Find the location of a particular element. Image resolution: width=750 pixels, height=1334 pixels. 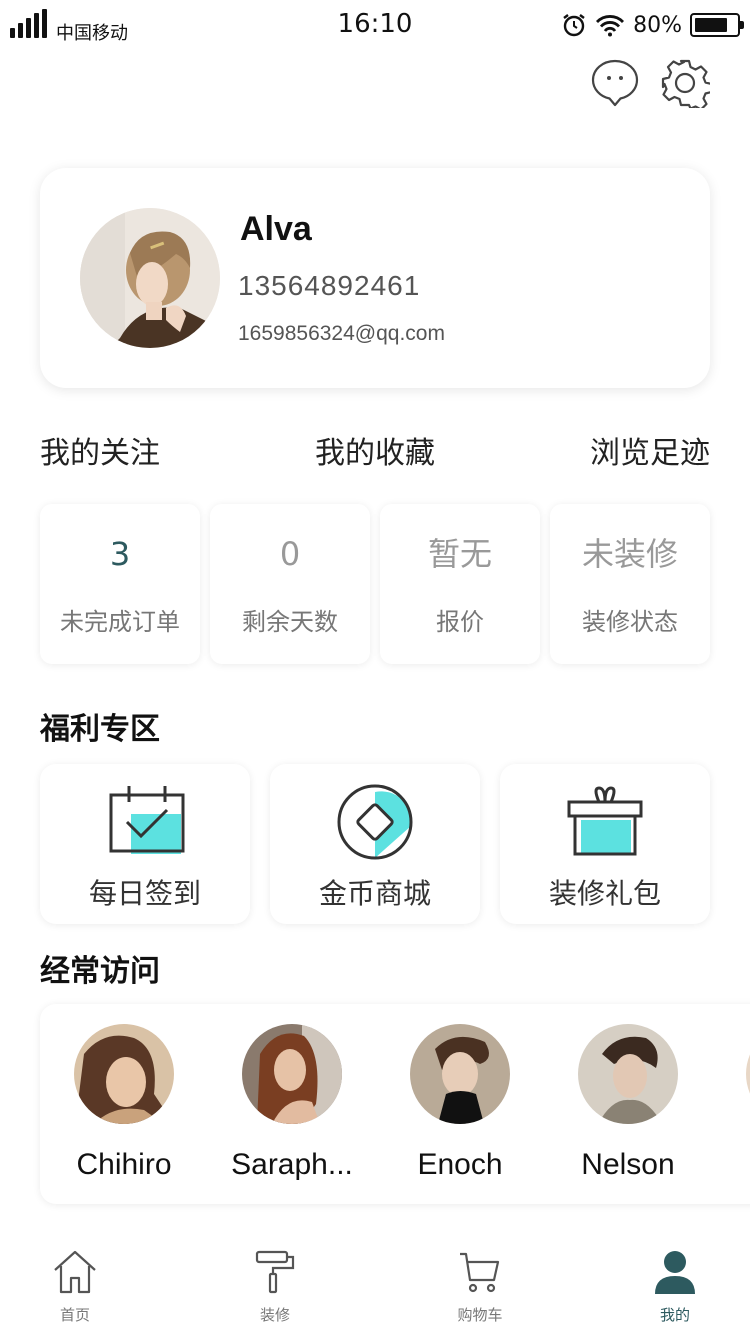

stat-value: 0 is located at coordinates (290, 554).